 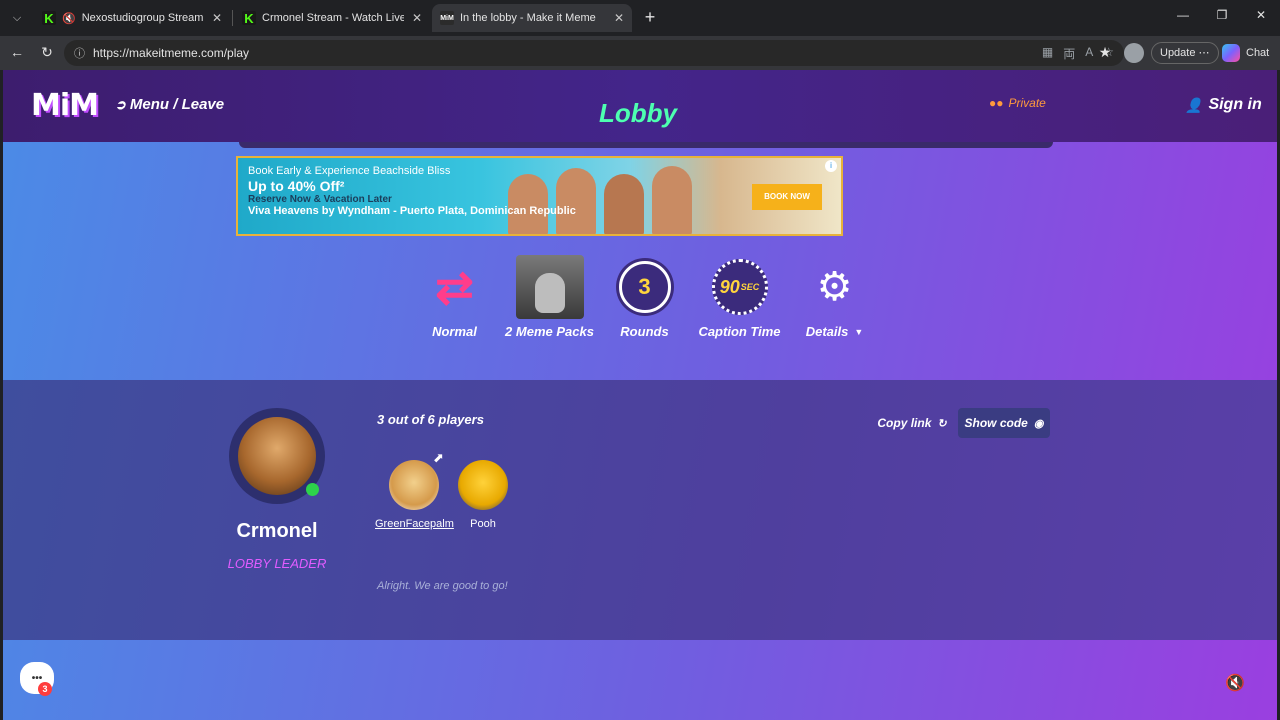 I want to click on players-count: 3 out of 6 players, so click(x=430, y=419).